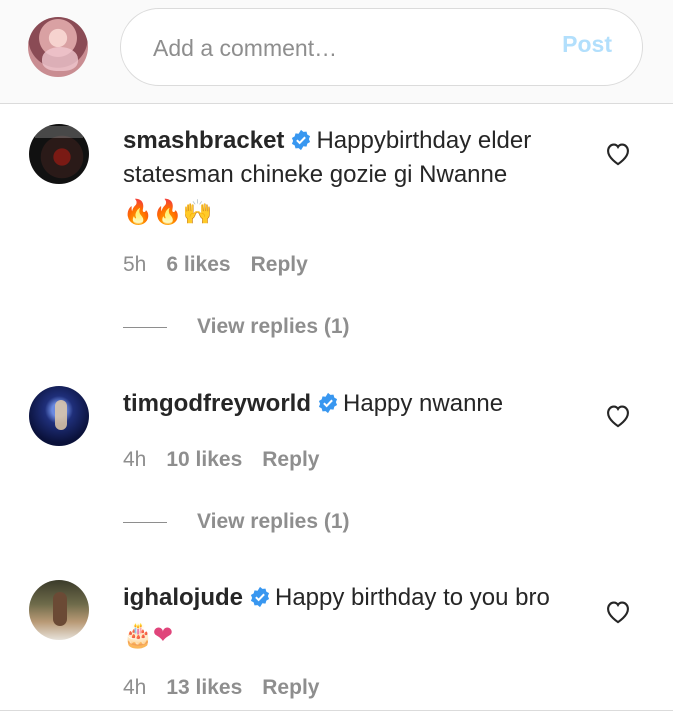 This screenshot has width=673, height=723. What do you see at coordinates (198, 264) in the screenshot?
I see `comment-likes: 6 likes` at bounding box center [198, 264].